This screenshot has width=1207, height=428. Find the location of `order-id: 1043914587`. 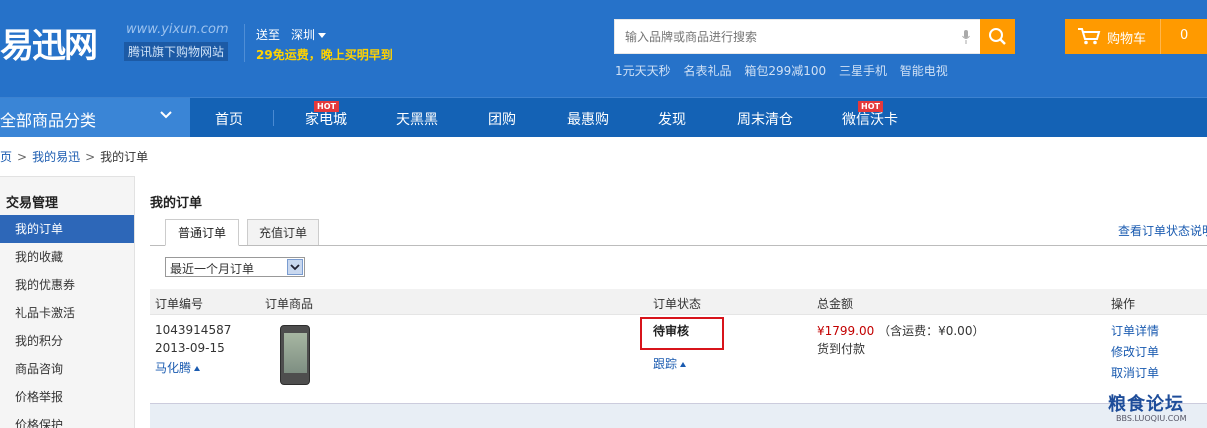

order-id: 1043914587 is located at coordinates (193, 330).